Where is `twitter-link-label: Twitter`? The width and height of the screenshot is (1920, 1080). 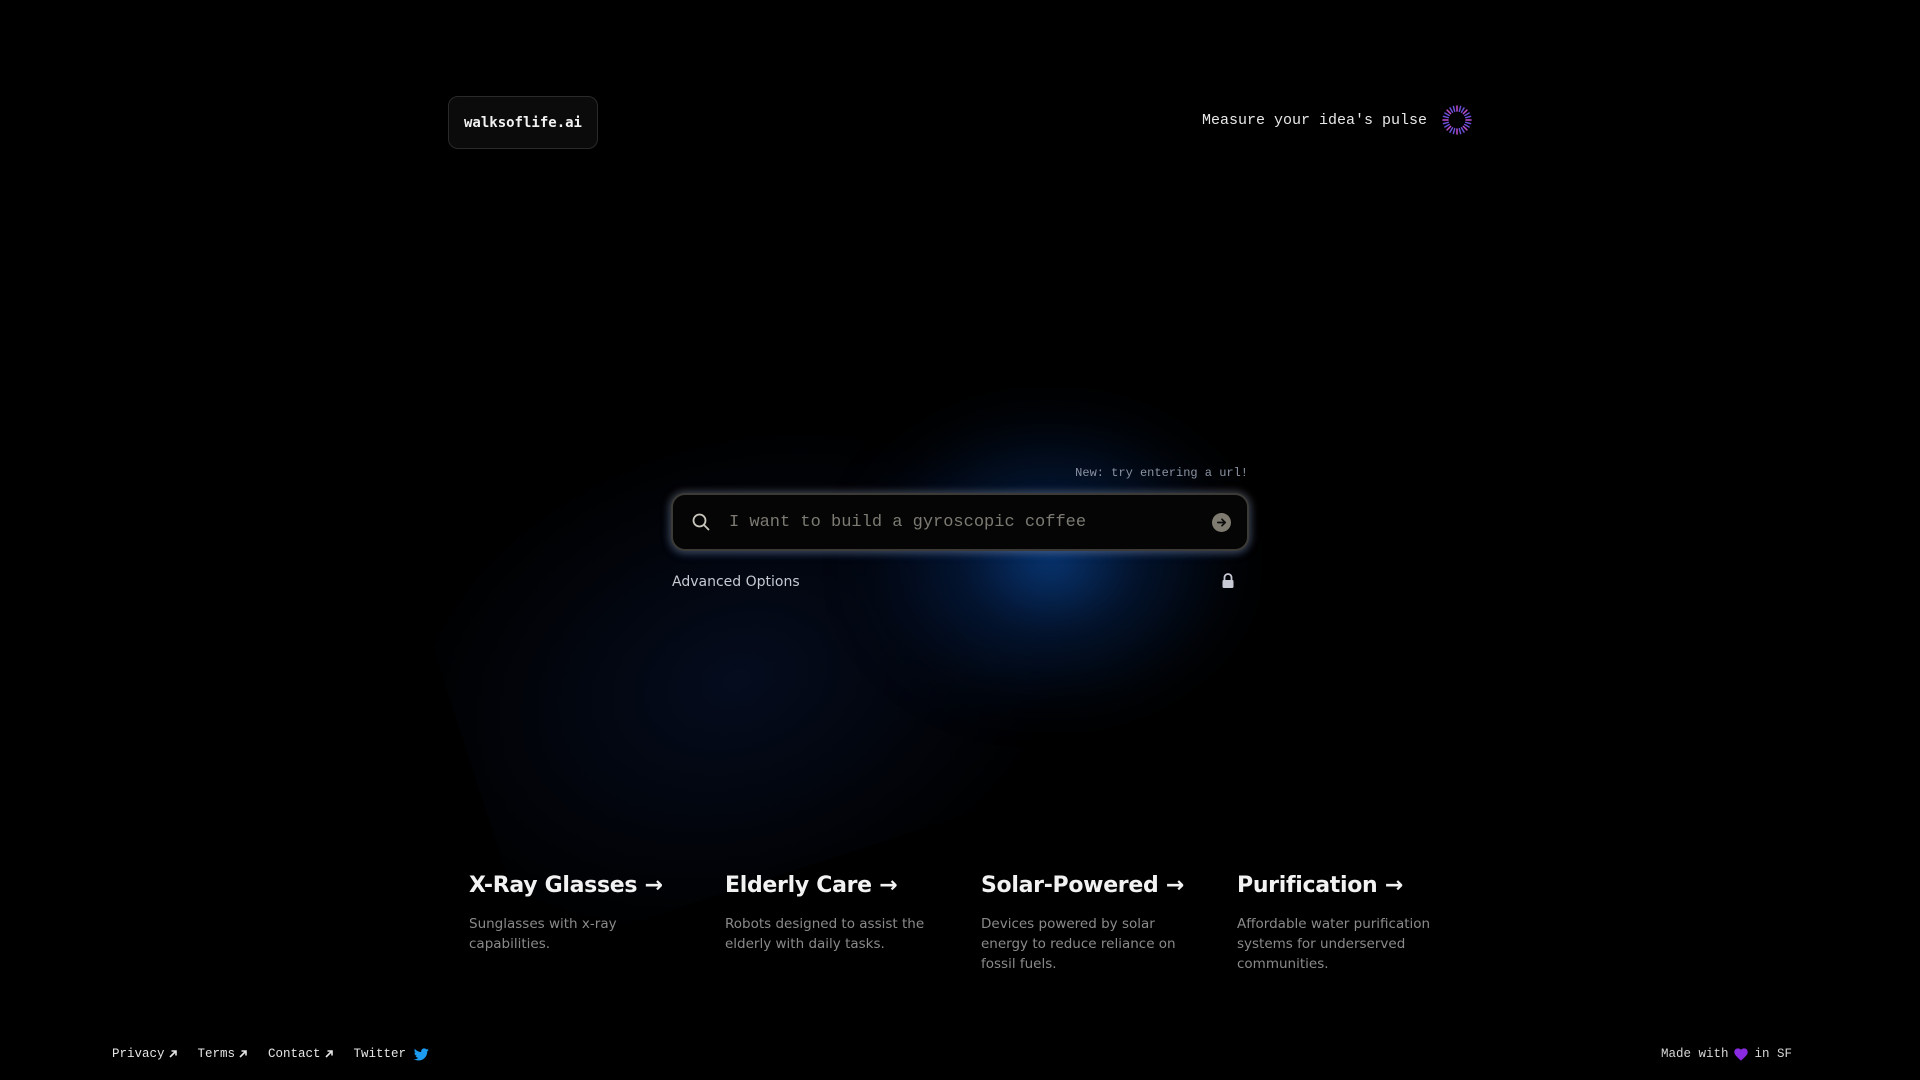 twitter-link-label: Twitter is located at coordinates (380, 1054).